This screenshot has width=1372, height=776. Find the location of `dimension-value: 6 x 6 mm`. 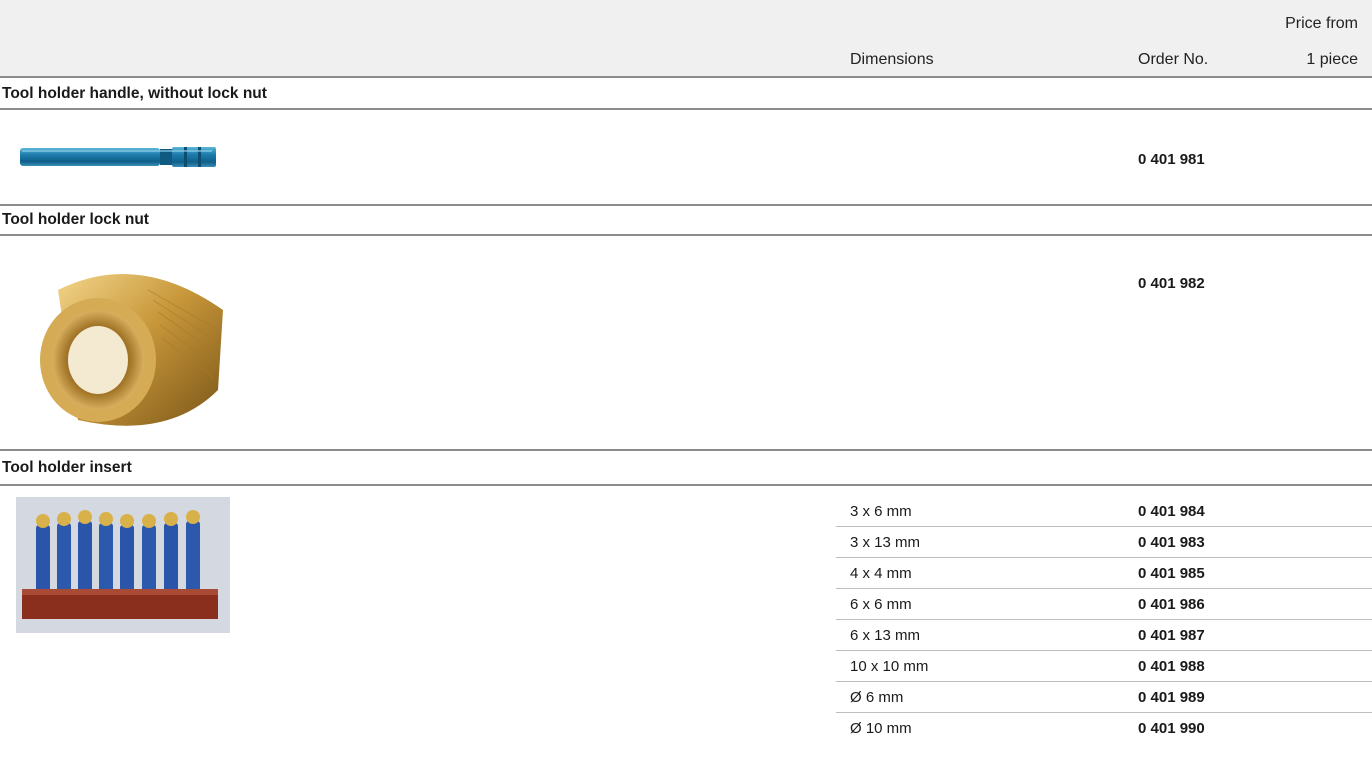

dimension-value: 6 x 6 mm is located at coordinates (881, 604).